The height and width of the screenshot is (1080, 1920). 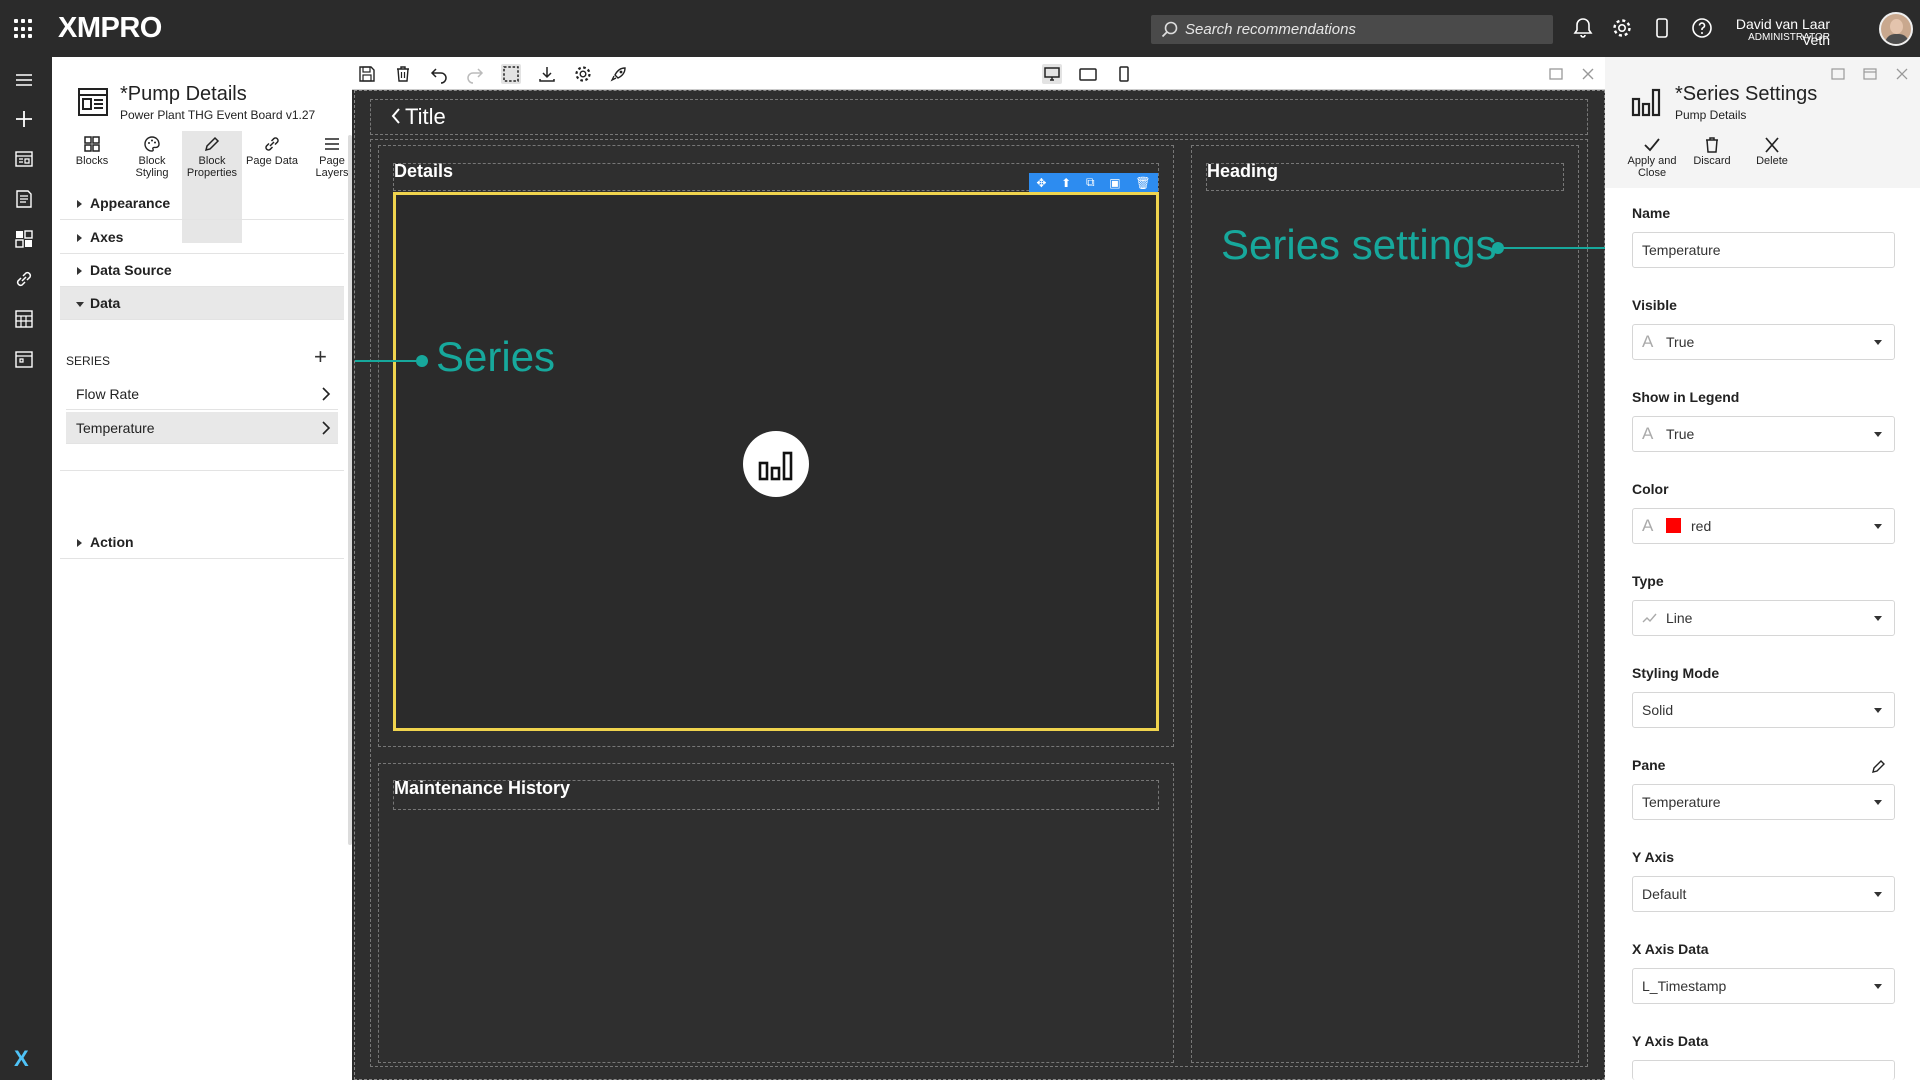 What do you see at coordinates (367, 74) in the screenshot?
I see `save-icon` at bounding box center [367, 74].